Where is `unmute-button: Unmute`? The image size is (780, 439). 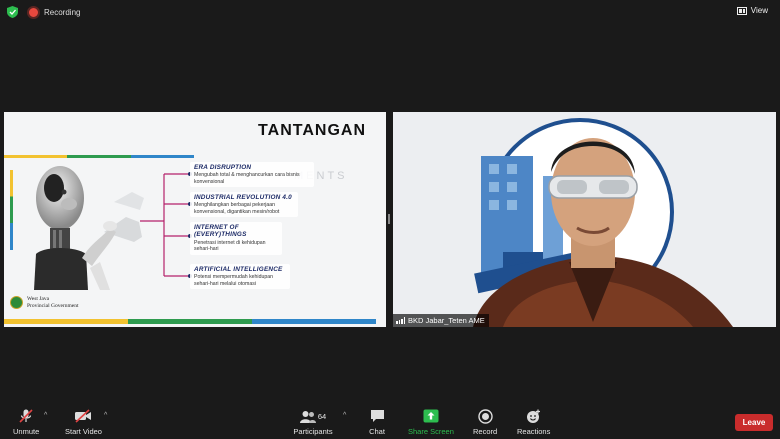 unmute-button: Unmute is located at coordinates (26, 421).